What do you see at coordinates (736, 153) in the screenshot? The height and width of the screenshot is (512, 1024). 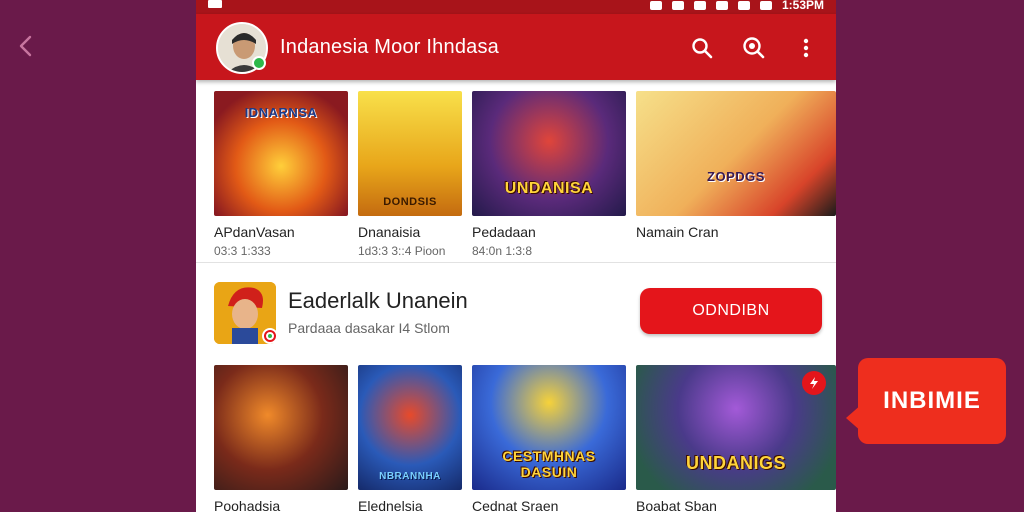 I see `game-thumbnail: ZOPDGS` at bounding box center [736, 153].